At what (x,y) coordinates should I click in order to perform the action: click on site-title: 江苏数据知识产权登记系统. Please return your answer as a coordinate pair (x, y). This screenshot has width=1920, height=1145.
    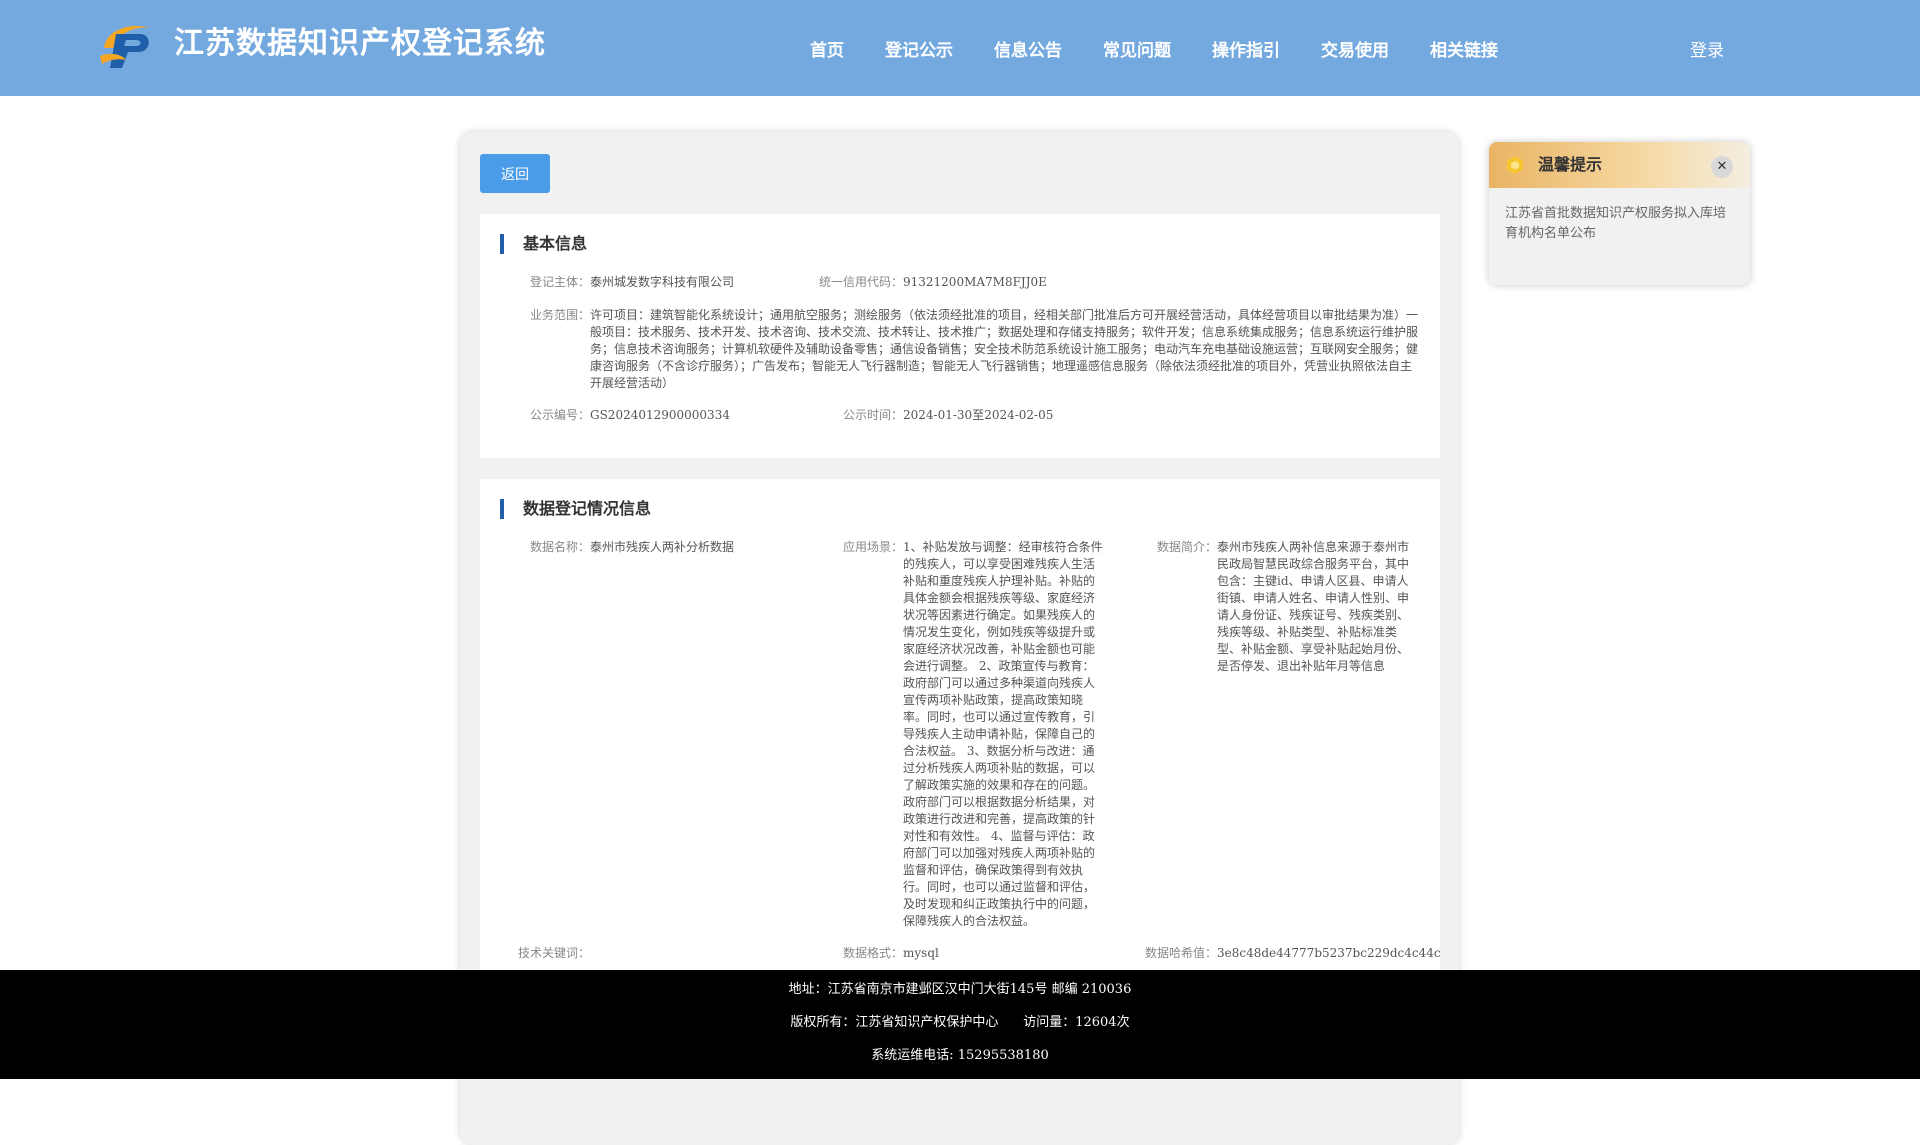
    Looking at the image, I should click on (360, 43).